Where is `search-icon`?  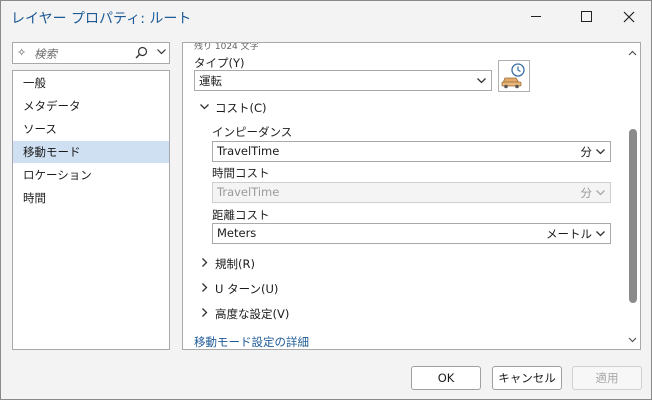
search-icon is located at coordinates (141, 54).